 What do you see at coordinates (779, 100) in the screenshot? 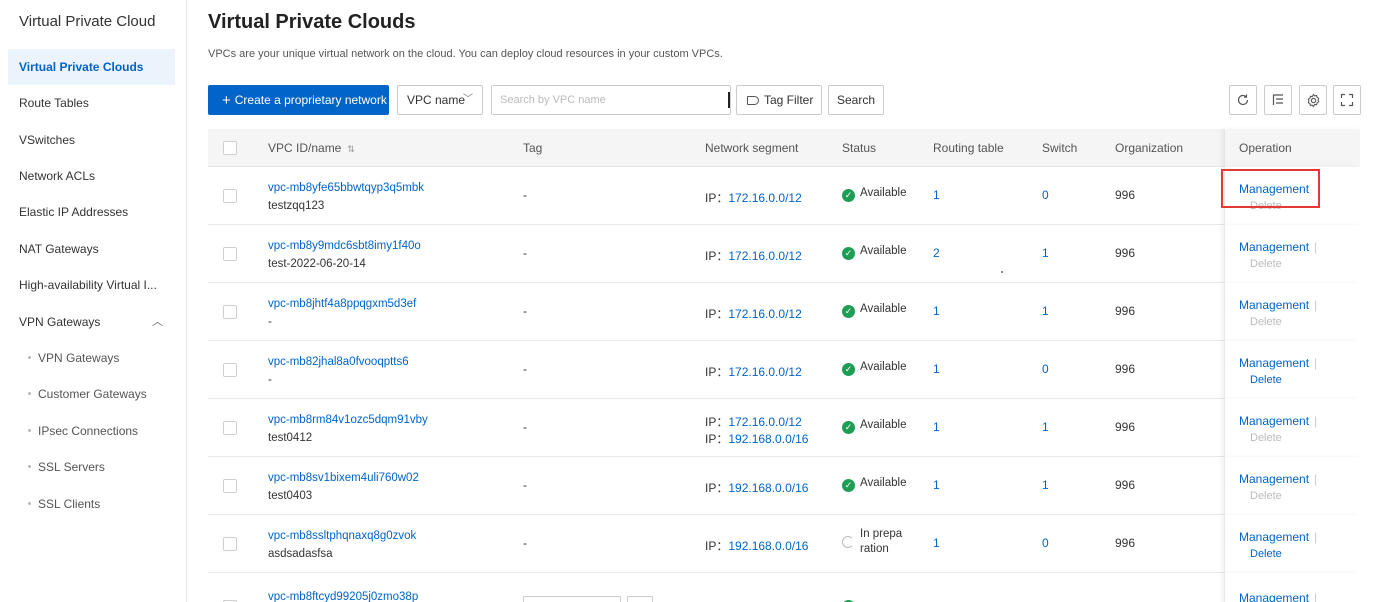
I see `tag-filter-button: Tag Filter` at bounding box center [779, 100].